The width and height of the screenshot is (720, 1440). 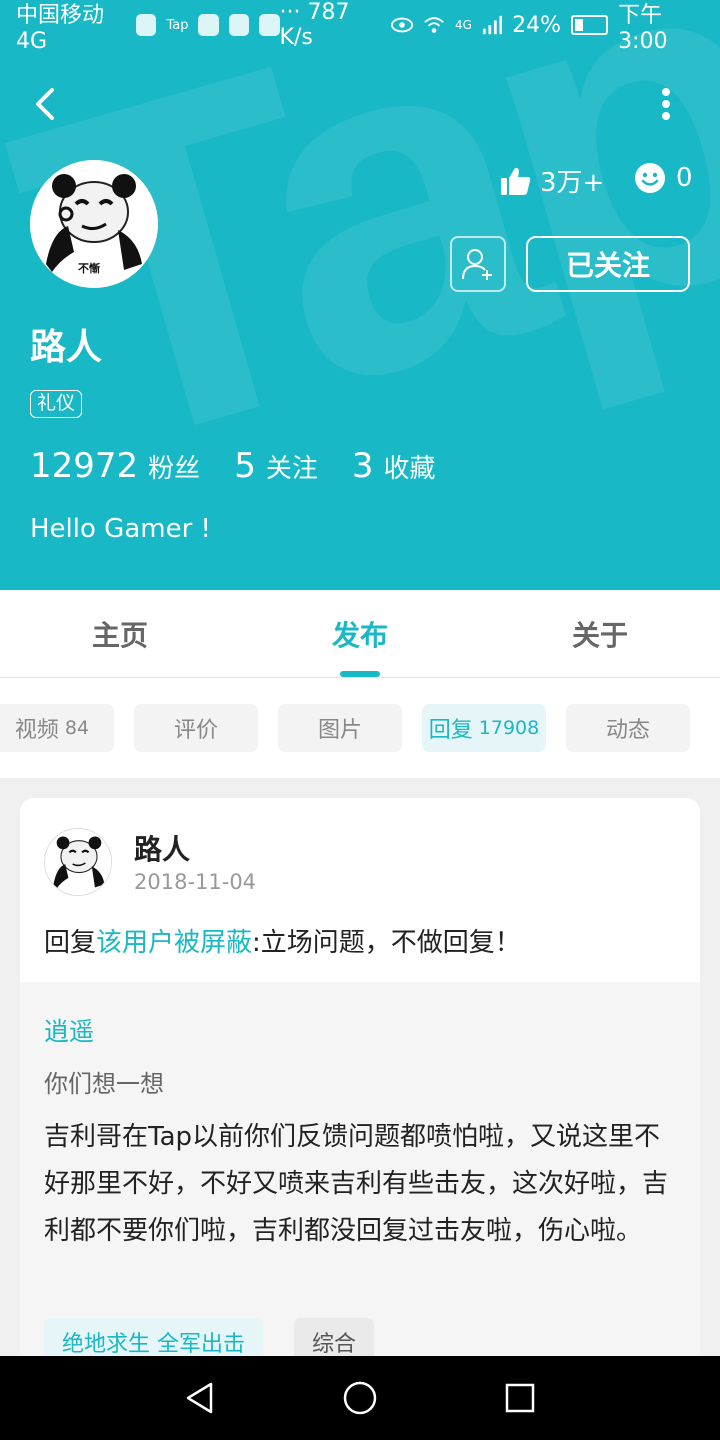 What do you see at coordinates (450, 730) in the screenshot?
I see `chip-label: 回复` at bounding box center [450, 730].